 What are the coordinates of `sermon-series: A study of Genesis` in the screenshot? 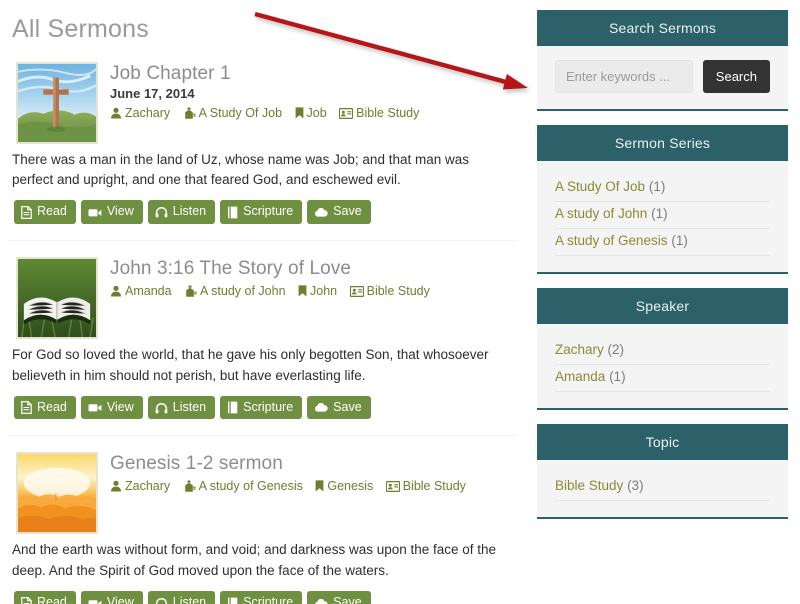 It's located at (243, 486).